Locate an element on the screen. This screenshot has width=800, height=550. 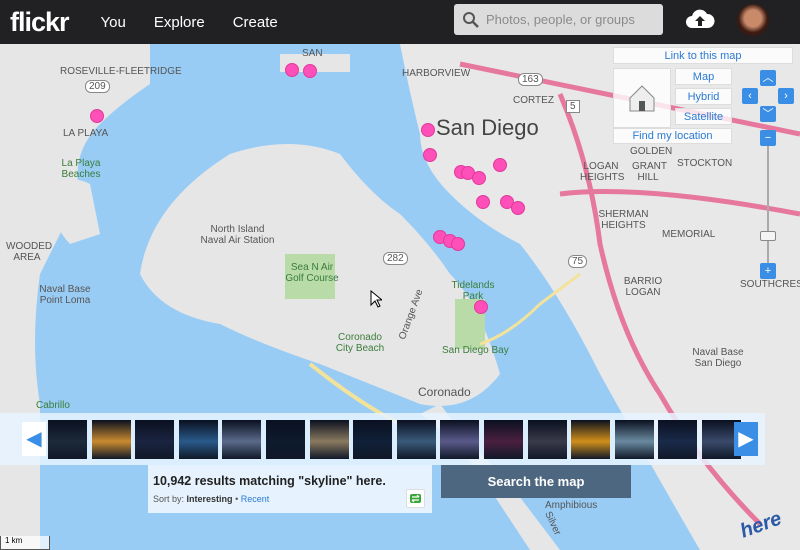
road-shield: 163 is located at coordinates (530, 79).